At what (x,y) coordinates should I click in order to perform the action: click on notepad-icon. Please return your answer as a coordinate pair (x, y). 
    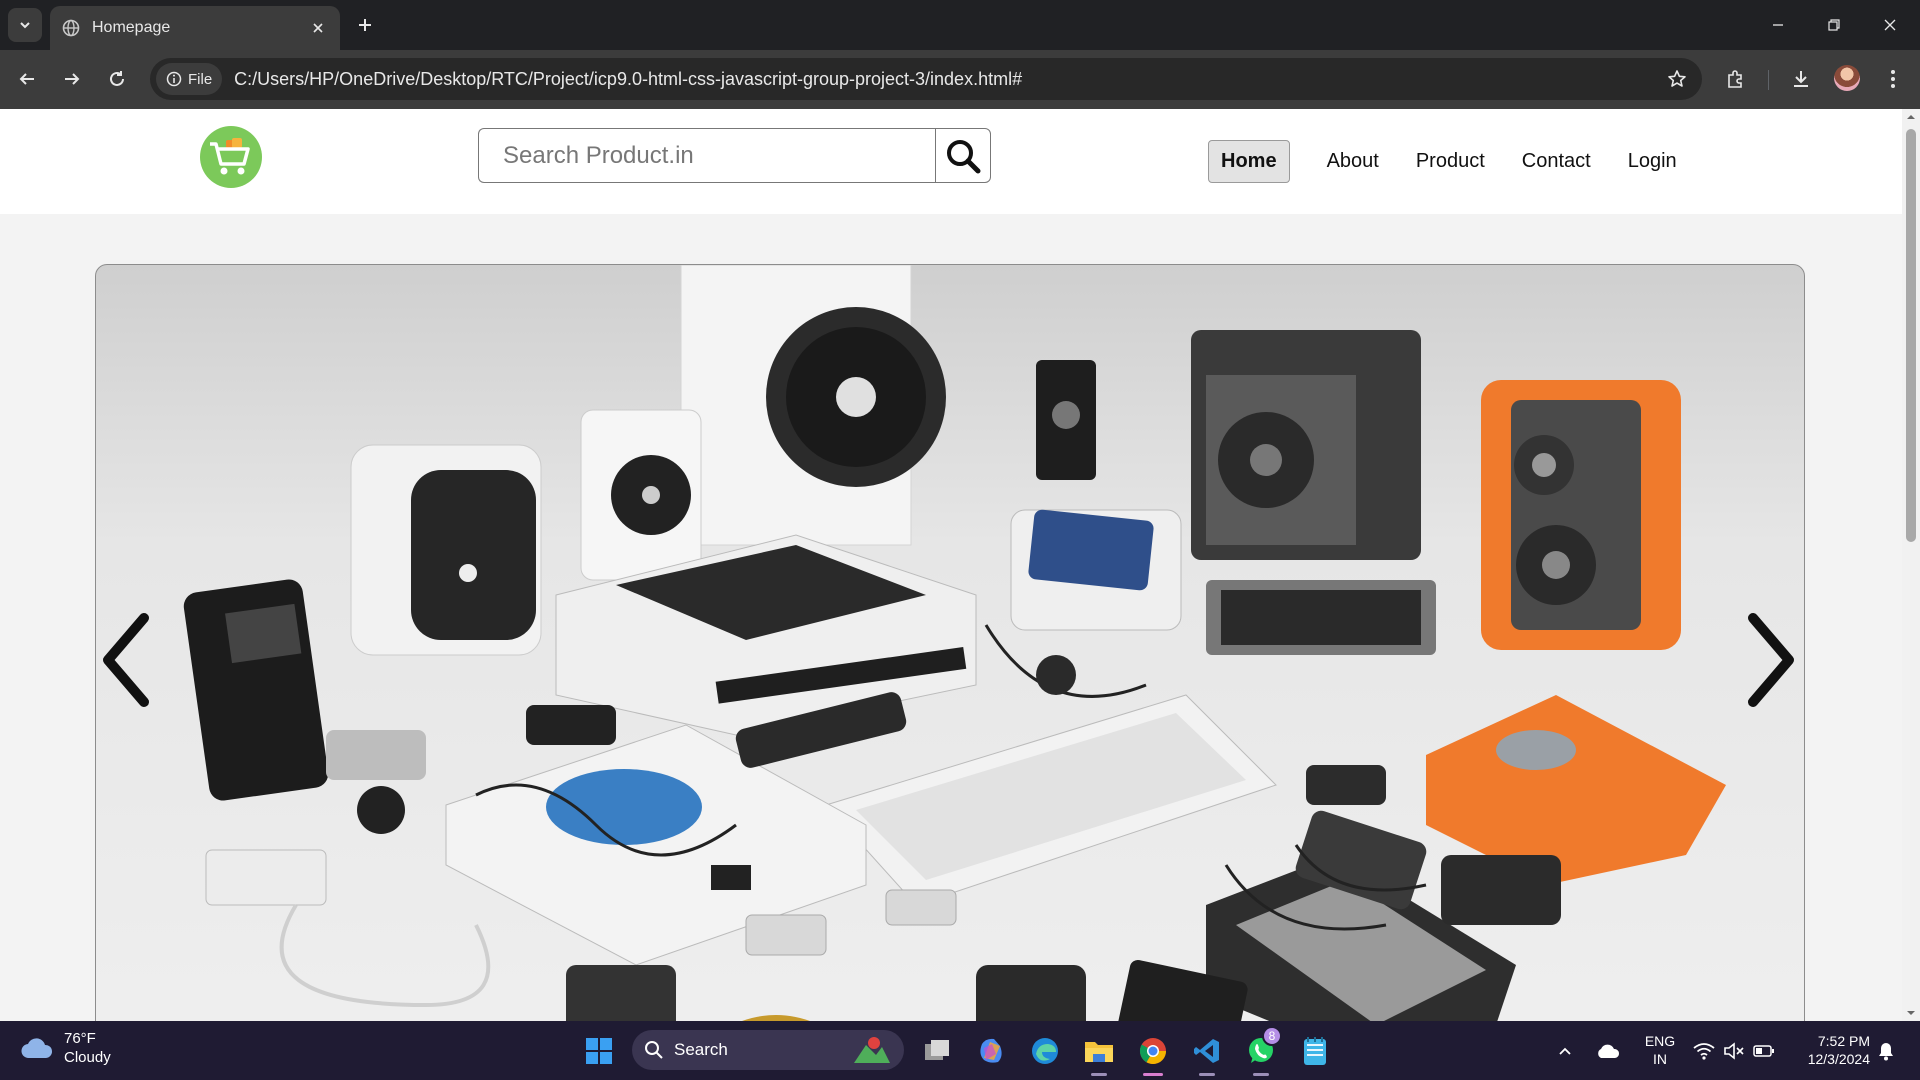
    Looking at the image, I should click on (1315, 1051).